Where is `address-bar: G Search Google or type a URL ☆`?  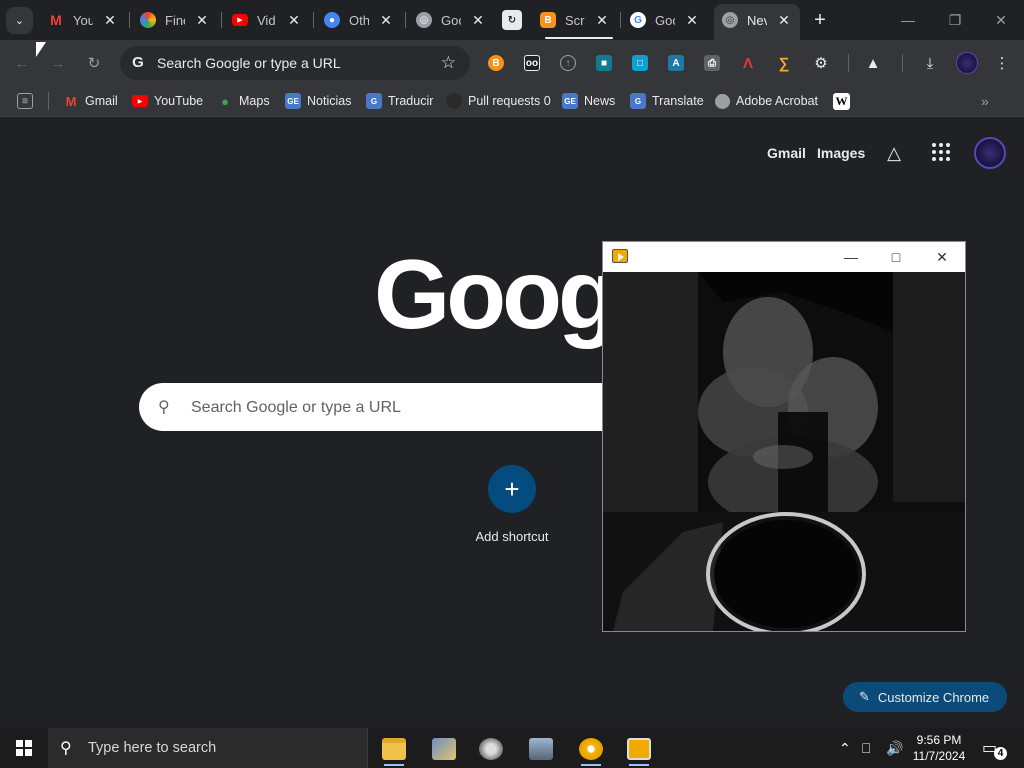
address-bar: G Search Google or type a URL ☆ is located at coordinates (295, 63).